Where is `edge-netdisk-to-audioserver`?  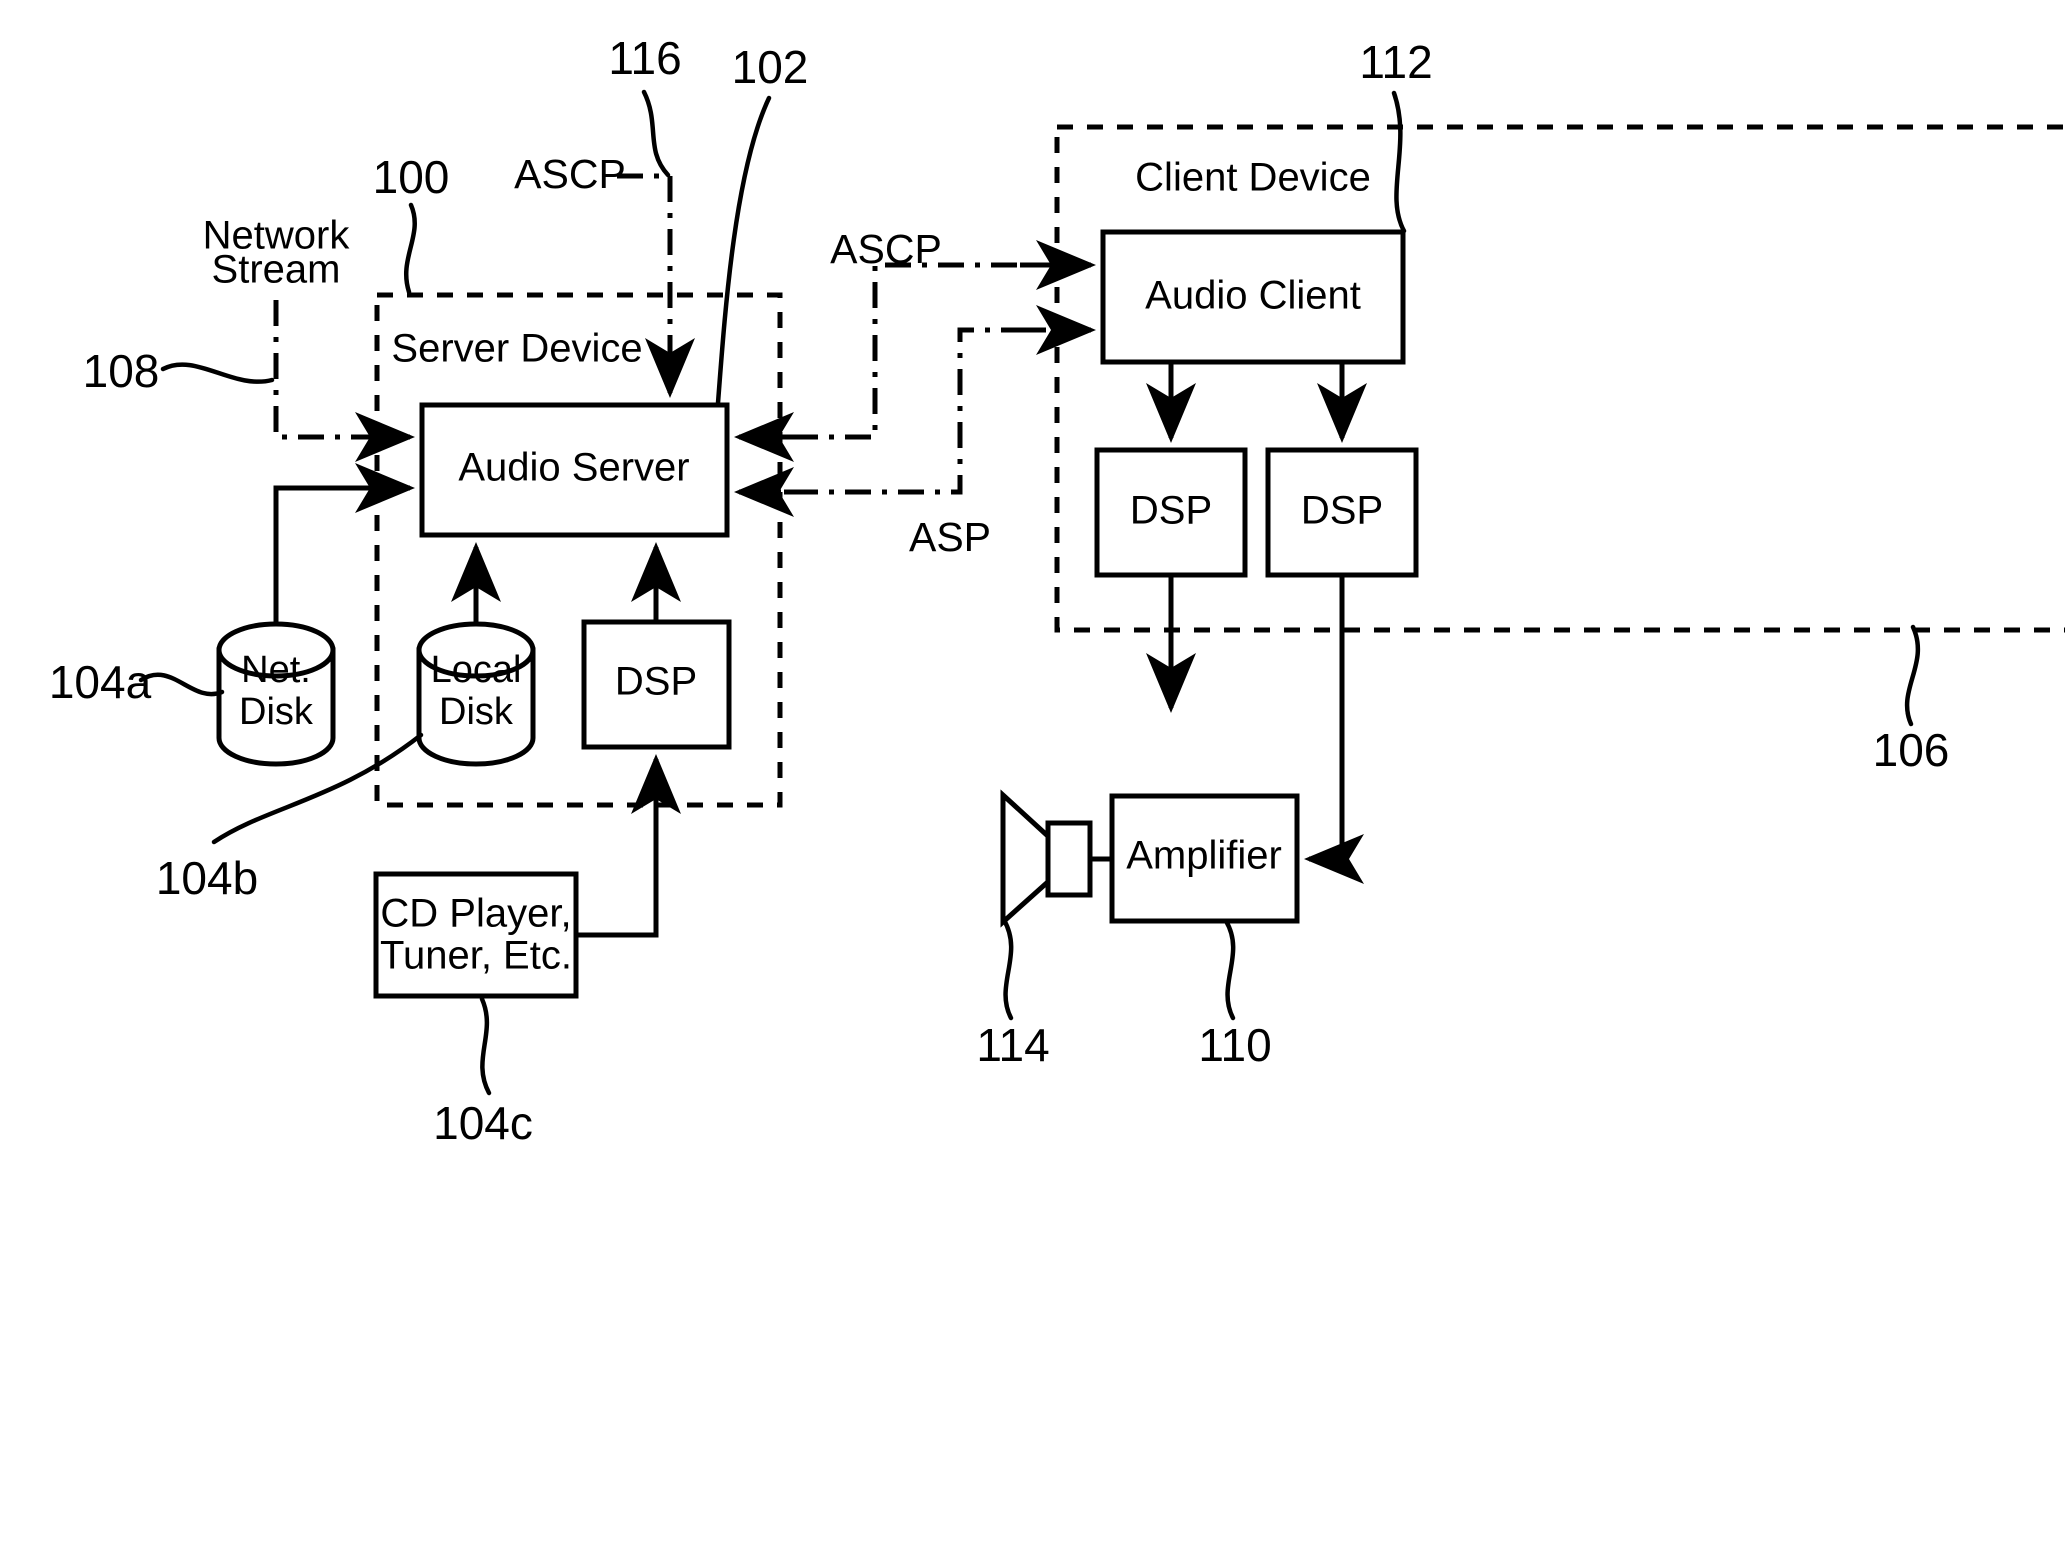 edge-netdisk-to-audioserver is located at coordinates (344, 543).